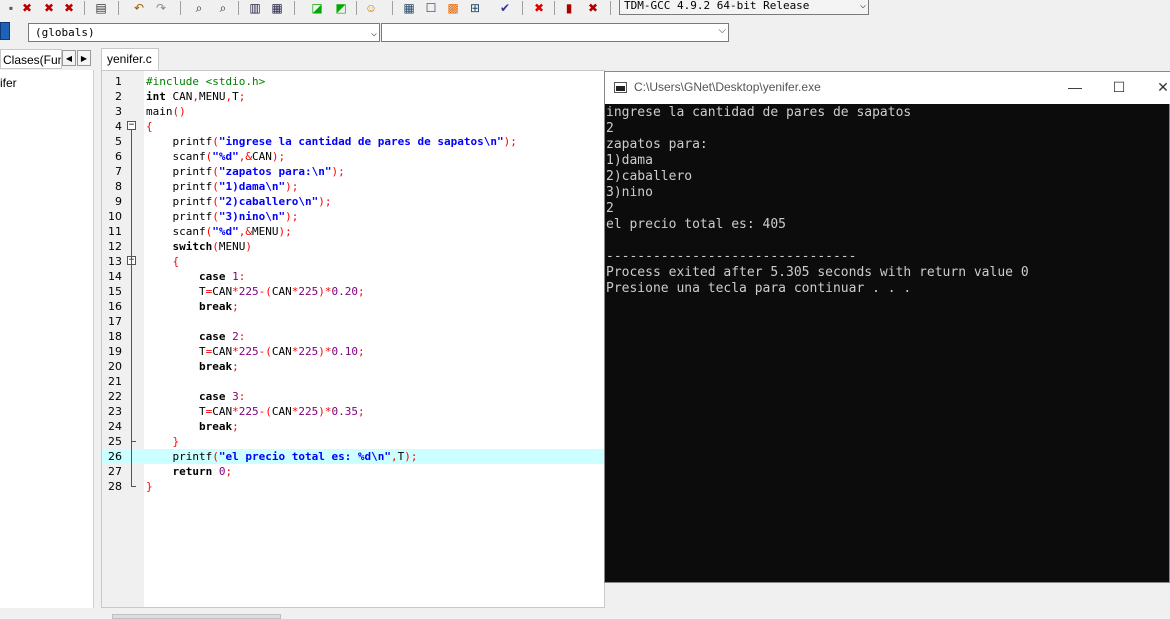 Image resolution: width=1170 pixels, height=619 pixels. Describe the element at coordinates (1075, 87) in the screenshot. I see `minimize-button: —` at that location.